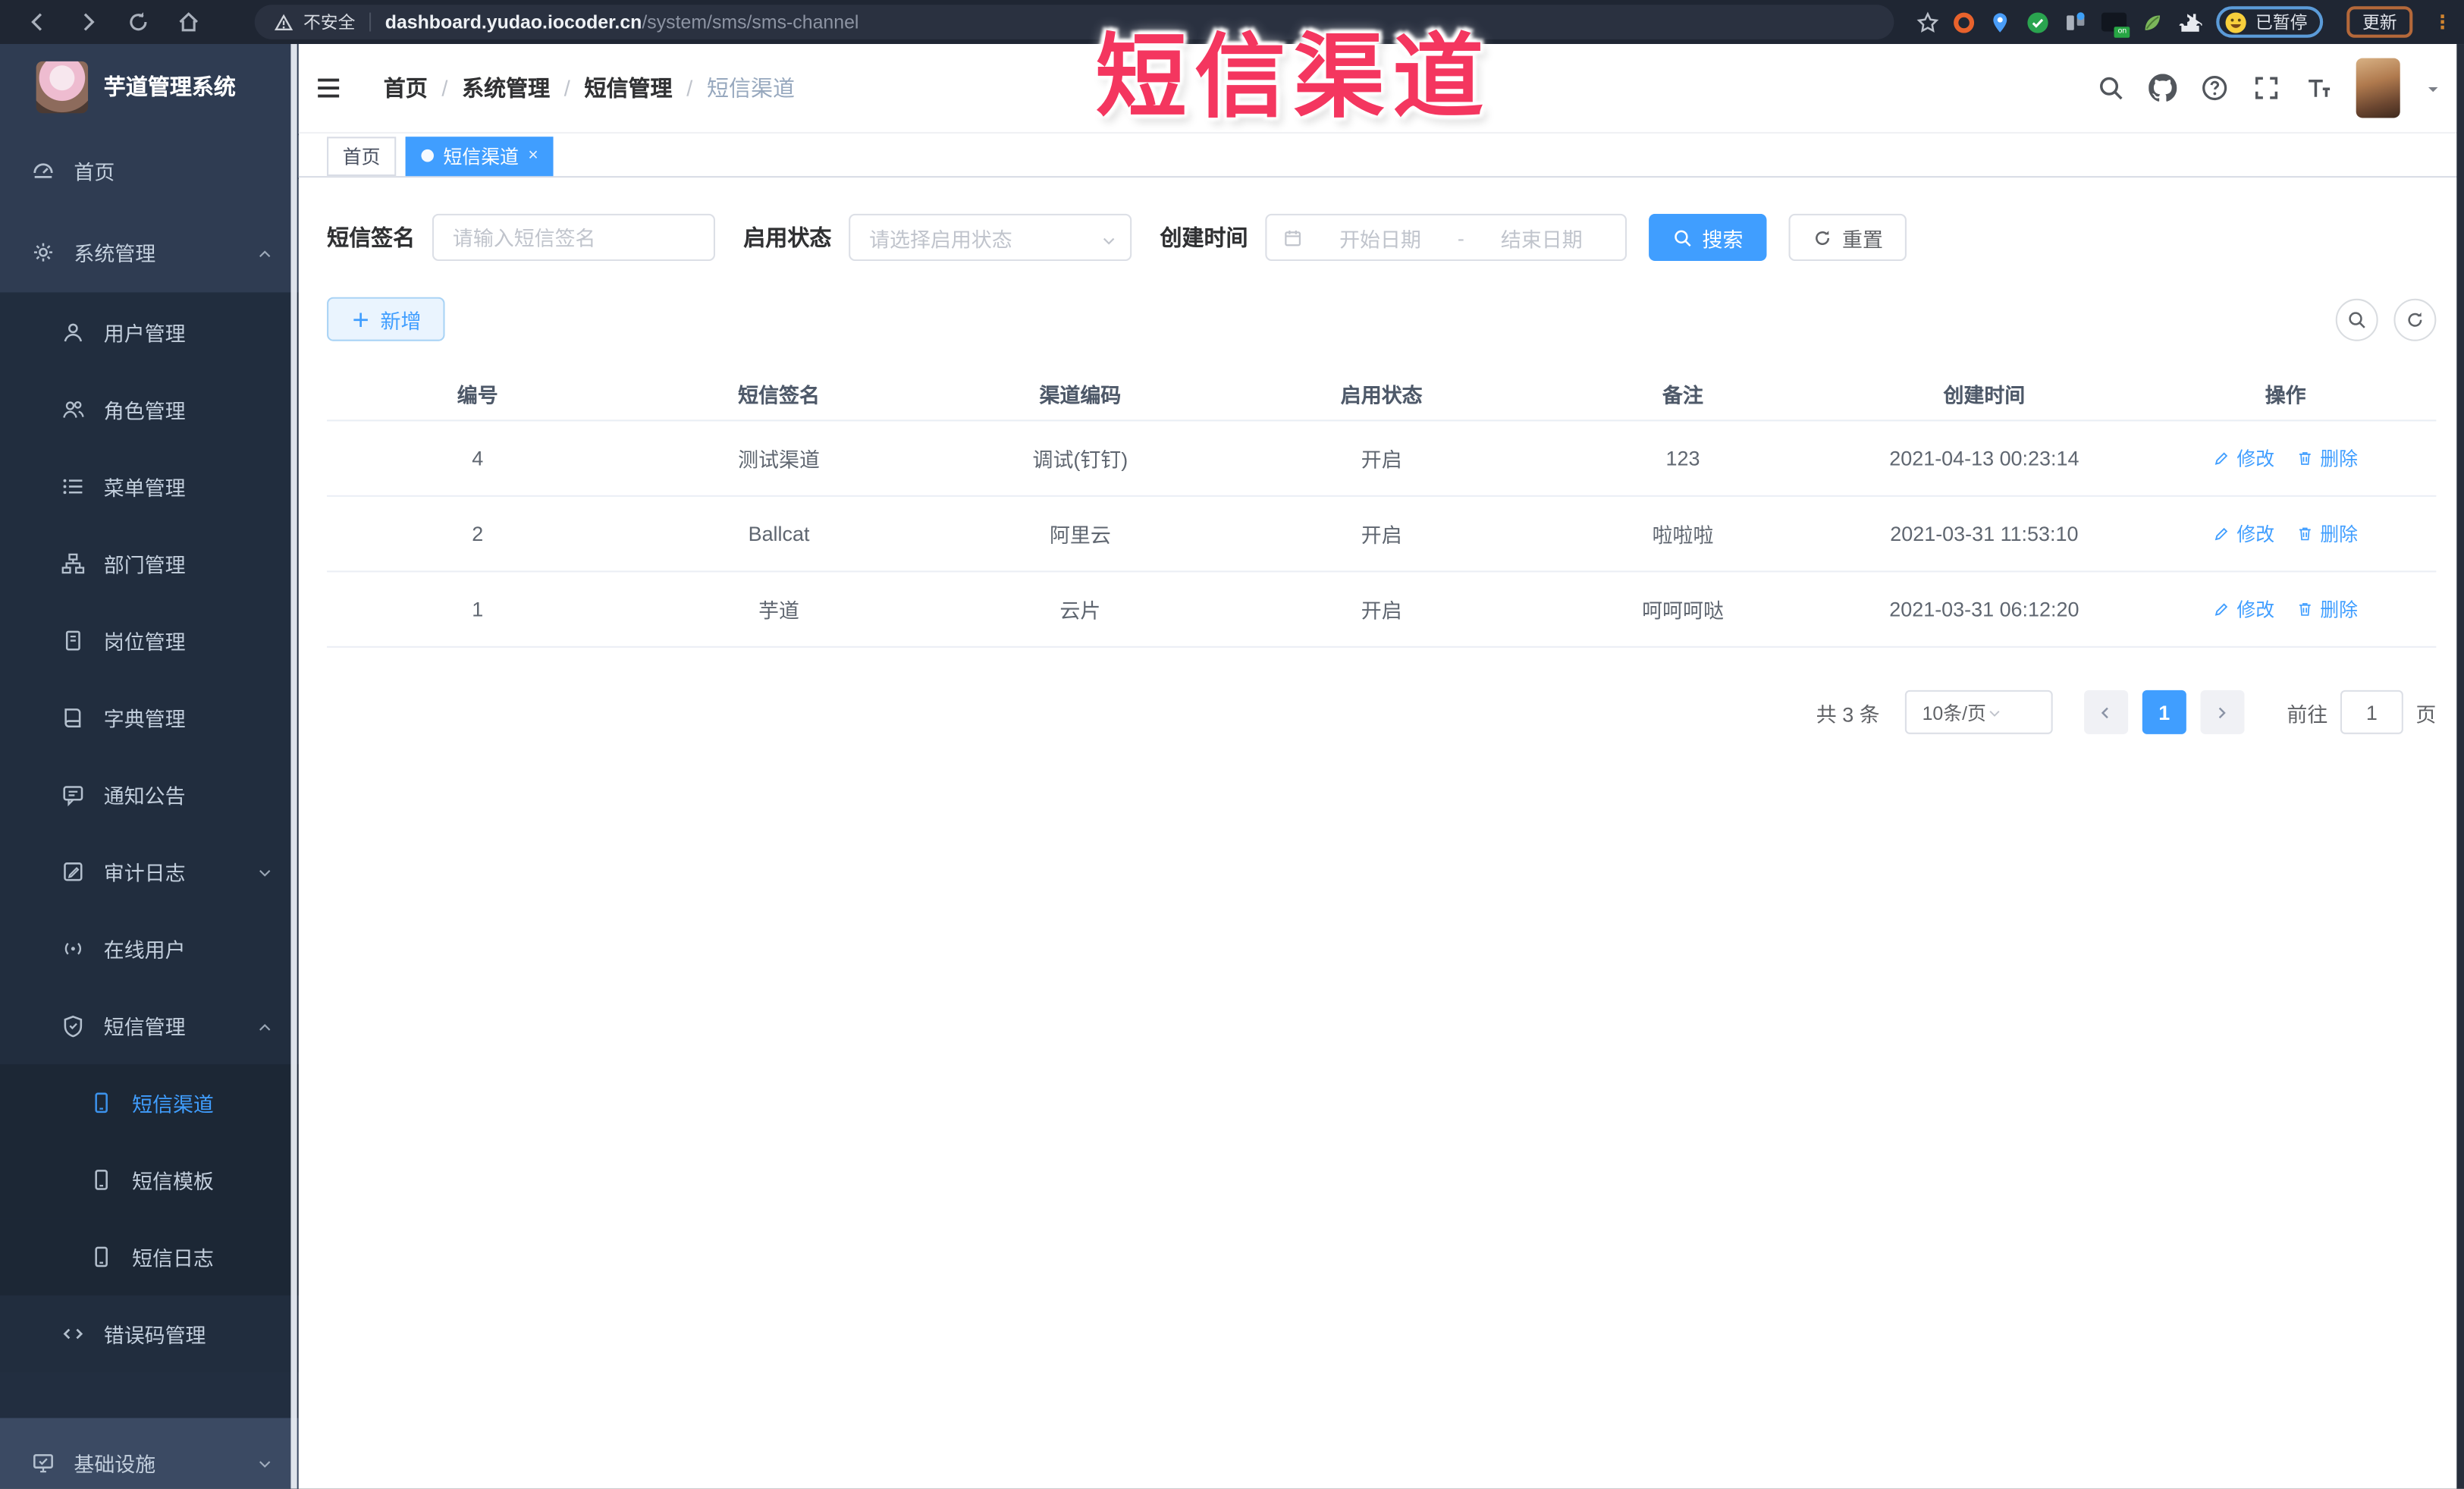 This screenshot has width=2464, height=1489. I want to click on sidebar-top-section: 芋道管理系统 首页 系统管理, so click(149, 168).